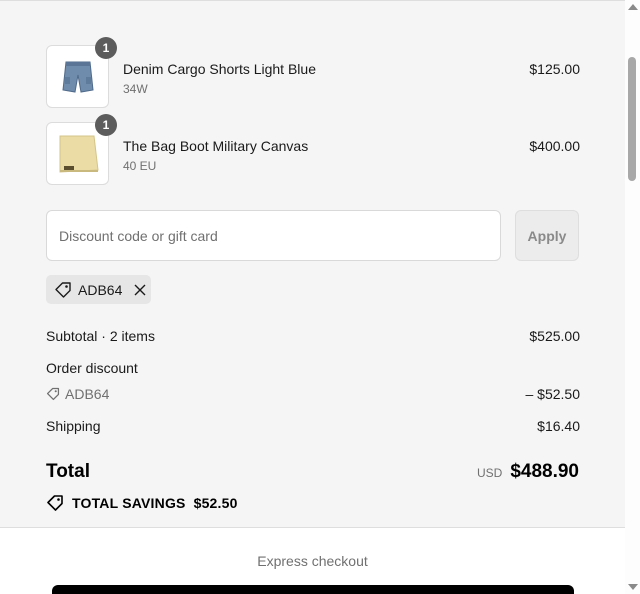 The image size is (640, 594). Describe the element at coordinates (135, 89) in the screenshot. I see `product-variant: 34W` at that location.